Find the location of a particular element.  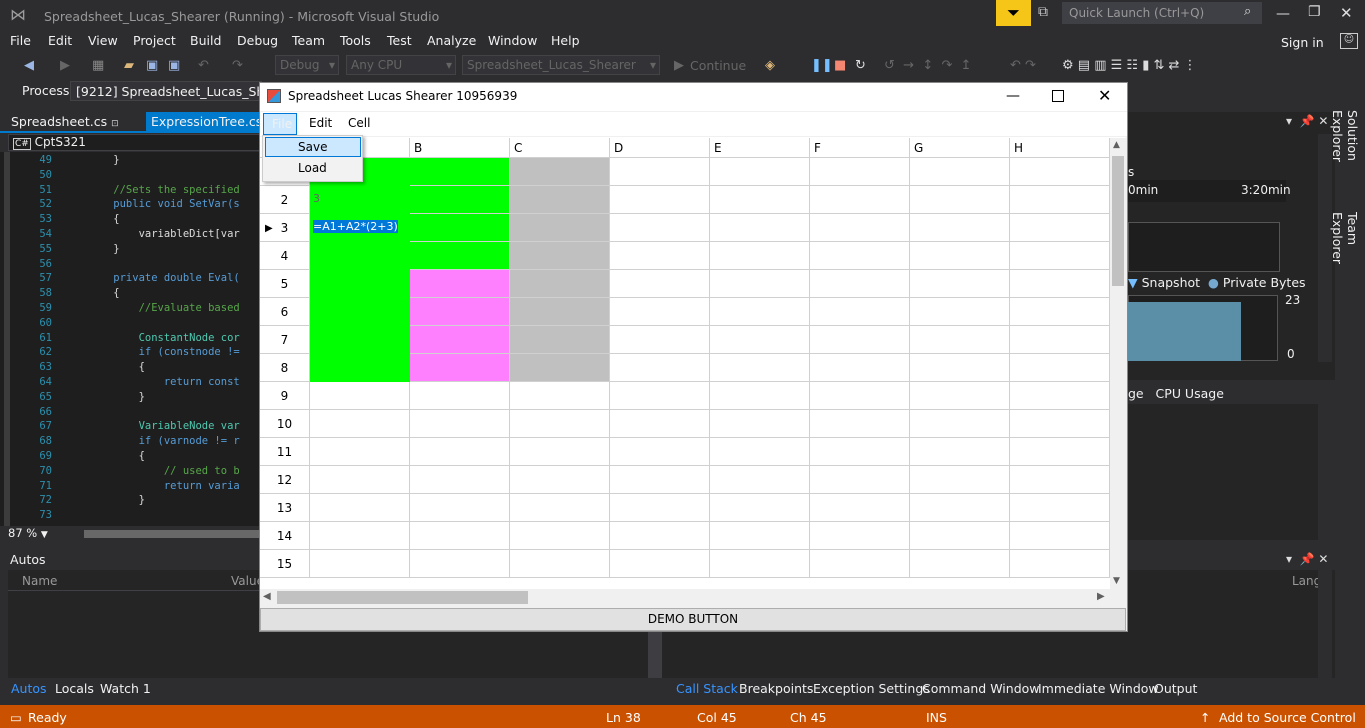

step-icons: ↺ → ↕ ↷ ↥ is located at coordinates (928, 65).